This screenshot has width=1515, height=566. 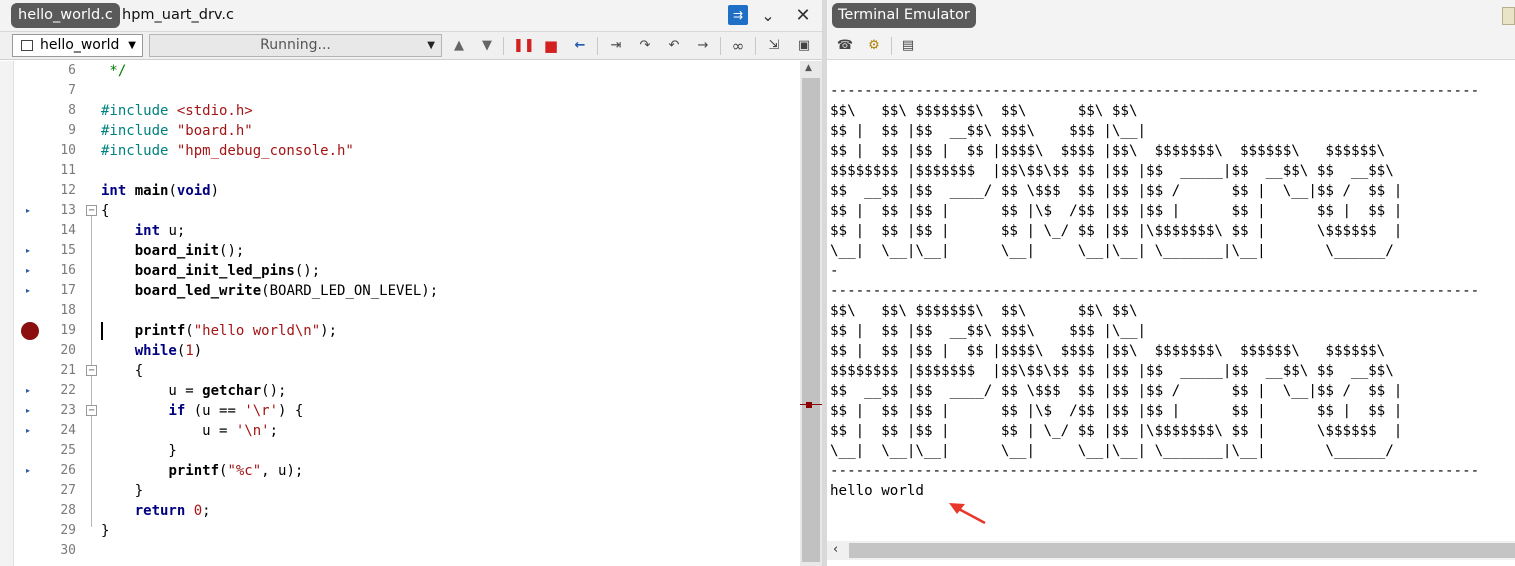 What do you see at coordinates (68, 190) in the screenshot?
I see `line-number: 12` at bounding box center [68, 190].